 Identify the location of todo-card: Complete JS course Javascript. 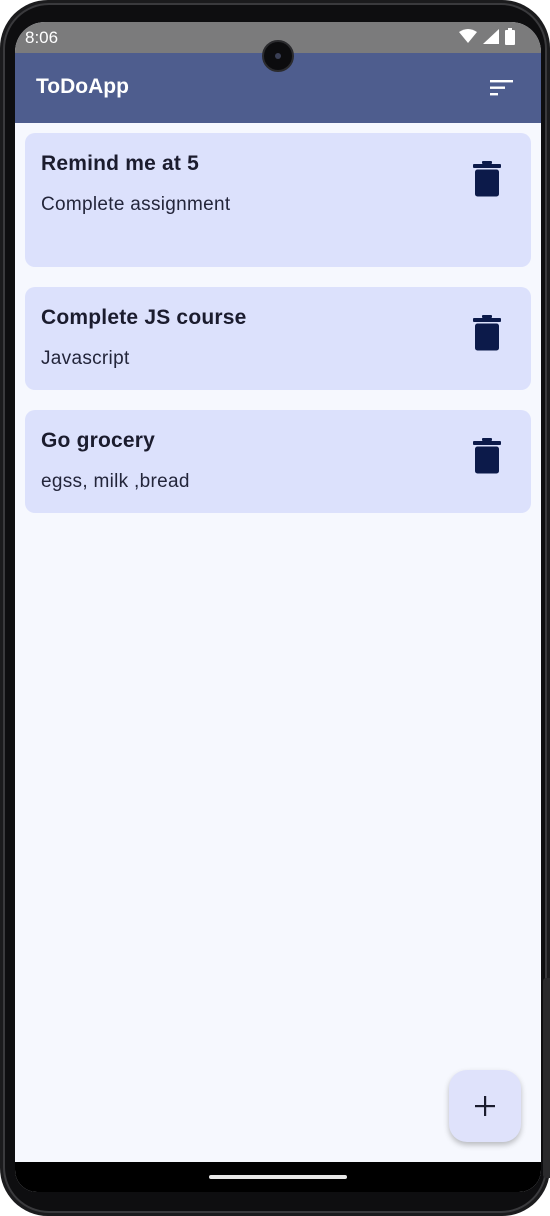
(278, 338).